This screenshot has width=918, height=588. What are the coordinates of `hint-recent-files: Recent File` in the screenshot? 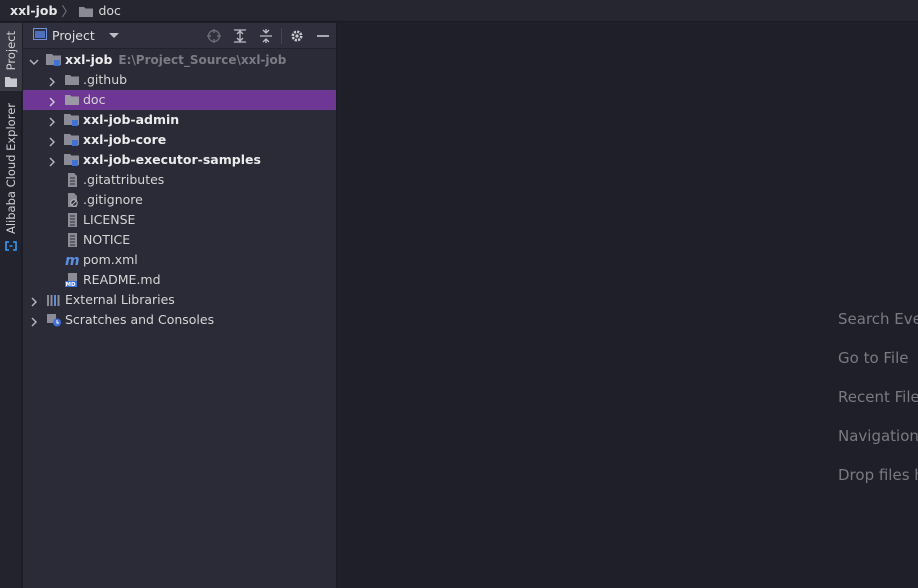 It's located at (878, 397).